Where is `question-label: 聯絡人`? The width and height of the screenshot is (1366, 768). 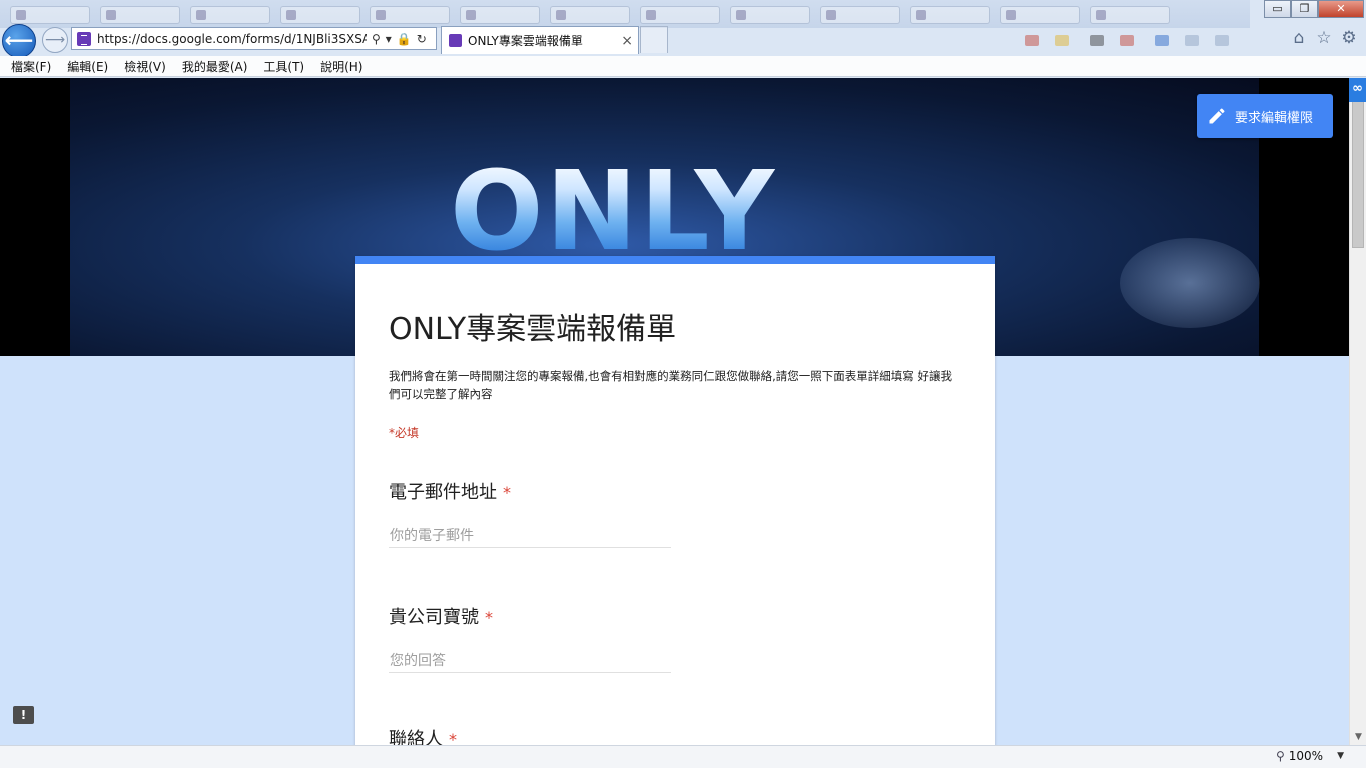
question-label: 聯絡人 is located at coordinates (416, 737).